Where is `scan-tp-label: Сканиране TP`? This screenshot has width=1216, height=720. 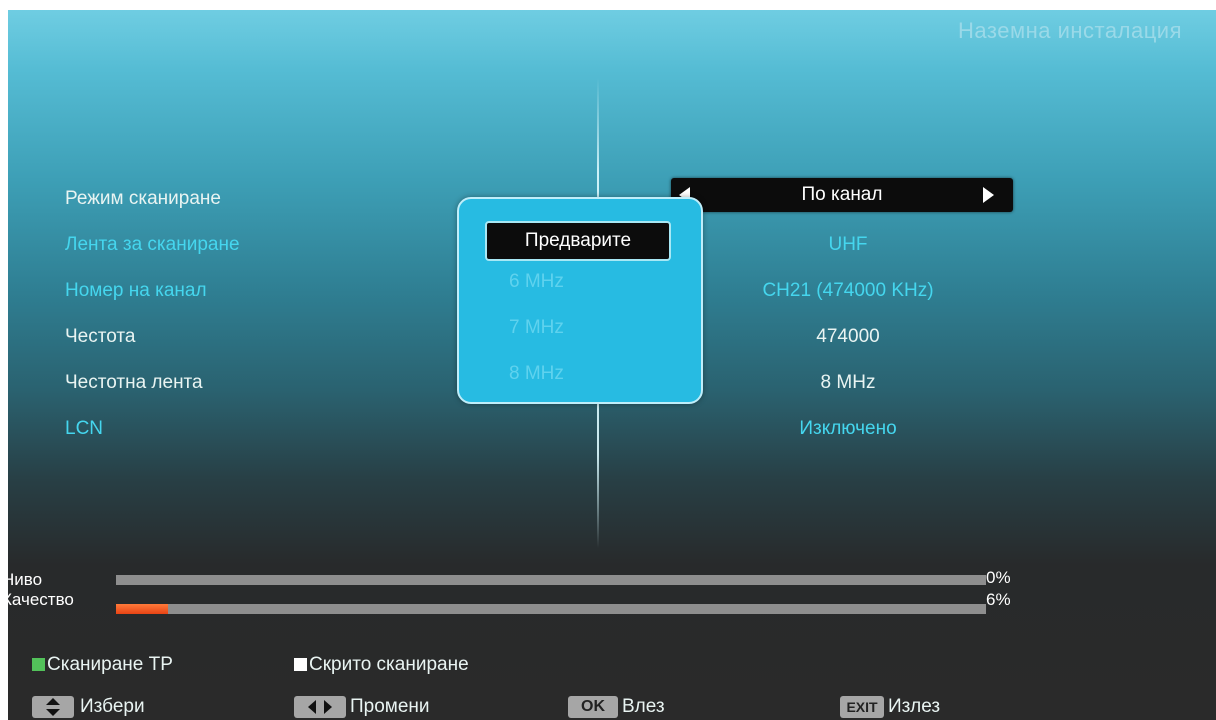
scan-tp-label: Сканиране TP is located at coordinates (110, 664).